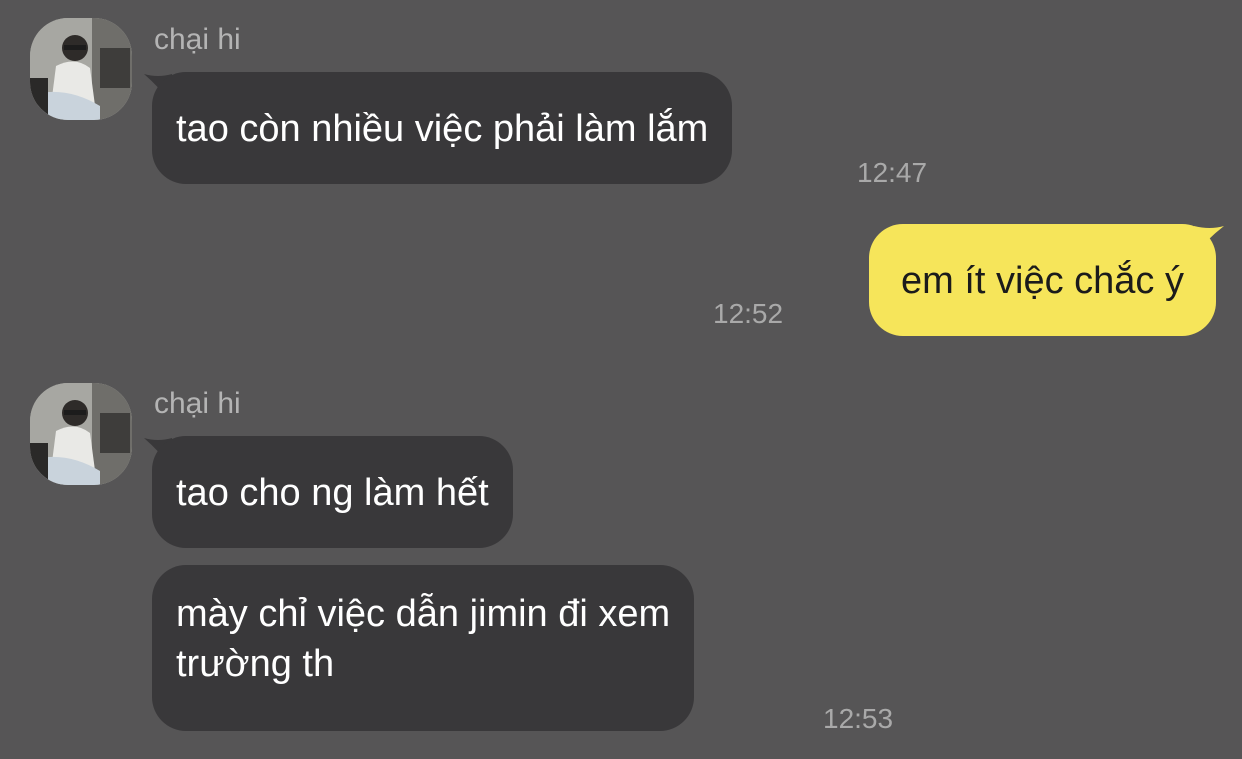 This screenshot has height=759, width=1242. What do you see at coordinates (892, 172) in the screenshot?
I see `message-timestamp: 12:47` at bounding box center [892, 172].